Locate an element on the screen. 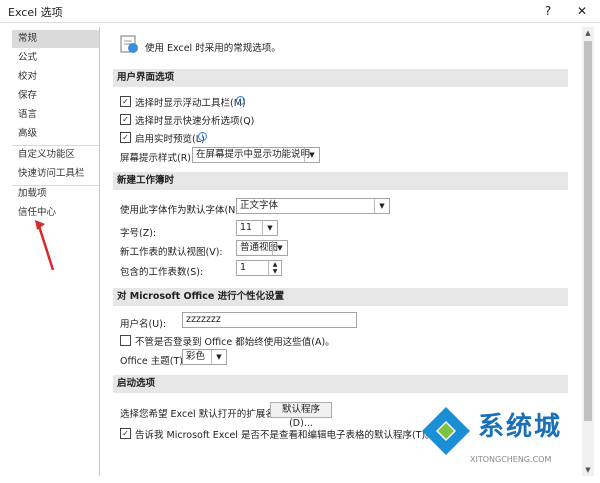 Image resolution: width=600 pixels, height=483 pixels. tooltip-style-value: 在屏幕提示中显示功能说明 is located at coordinates (253, 154).